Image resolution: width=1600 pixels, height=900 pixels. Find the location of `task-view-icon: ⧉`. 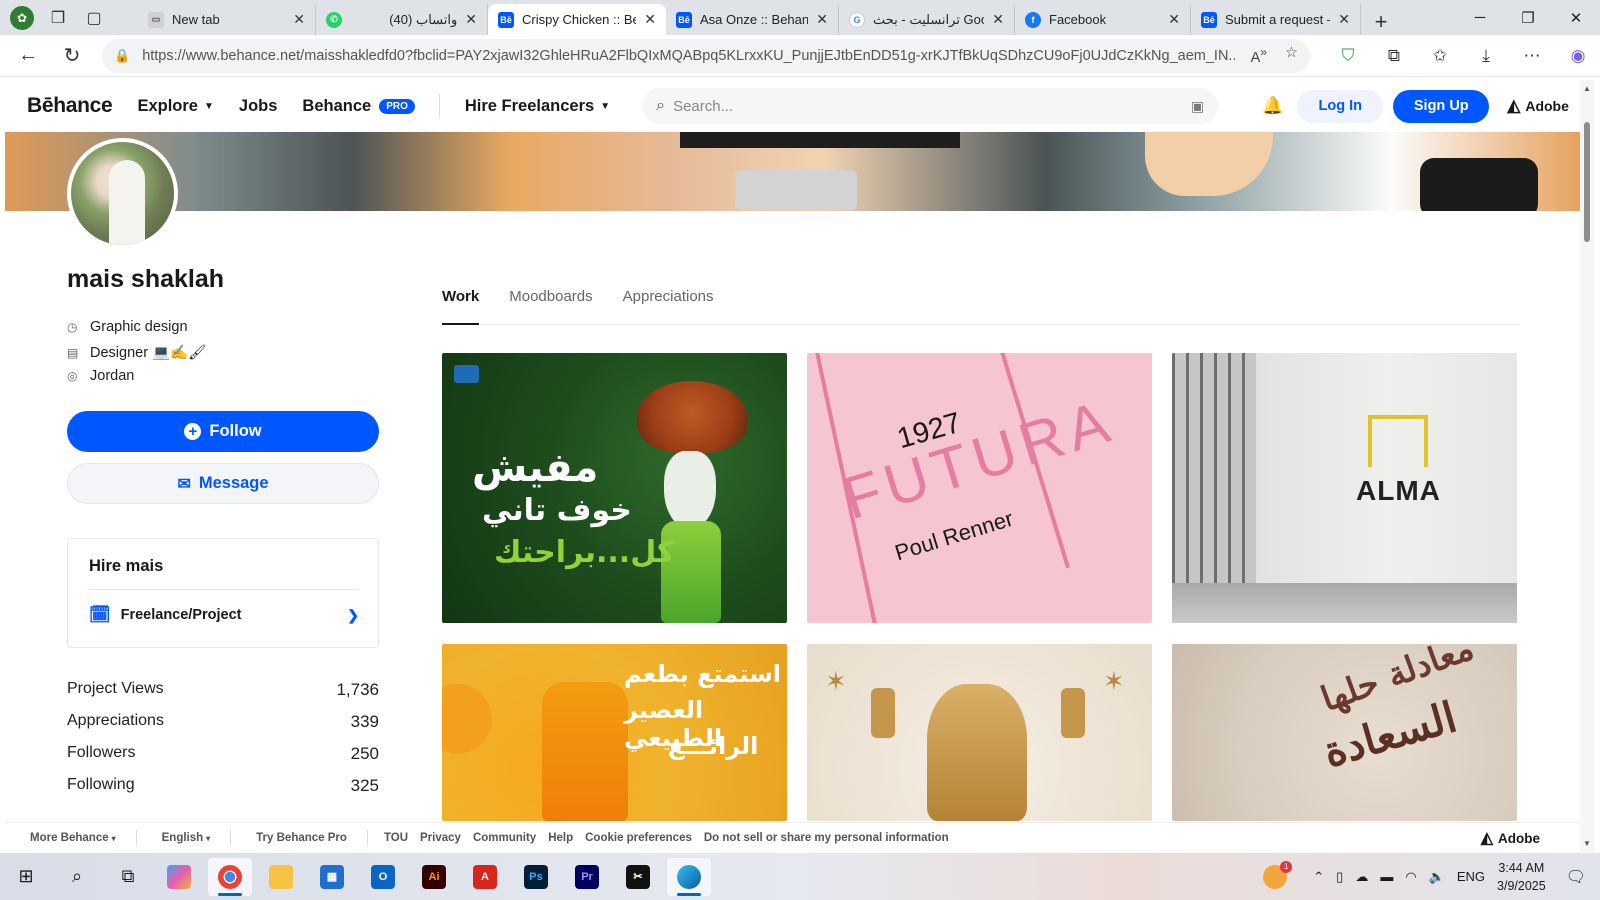

task-view-icon: ⧉ is located at coordinates (128, 877).